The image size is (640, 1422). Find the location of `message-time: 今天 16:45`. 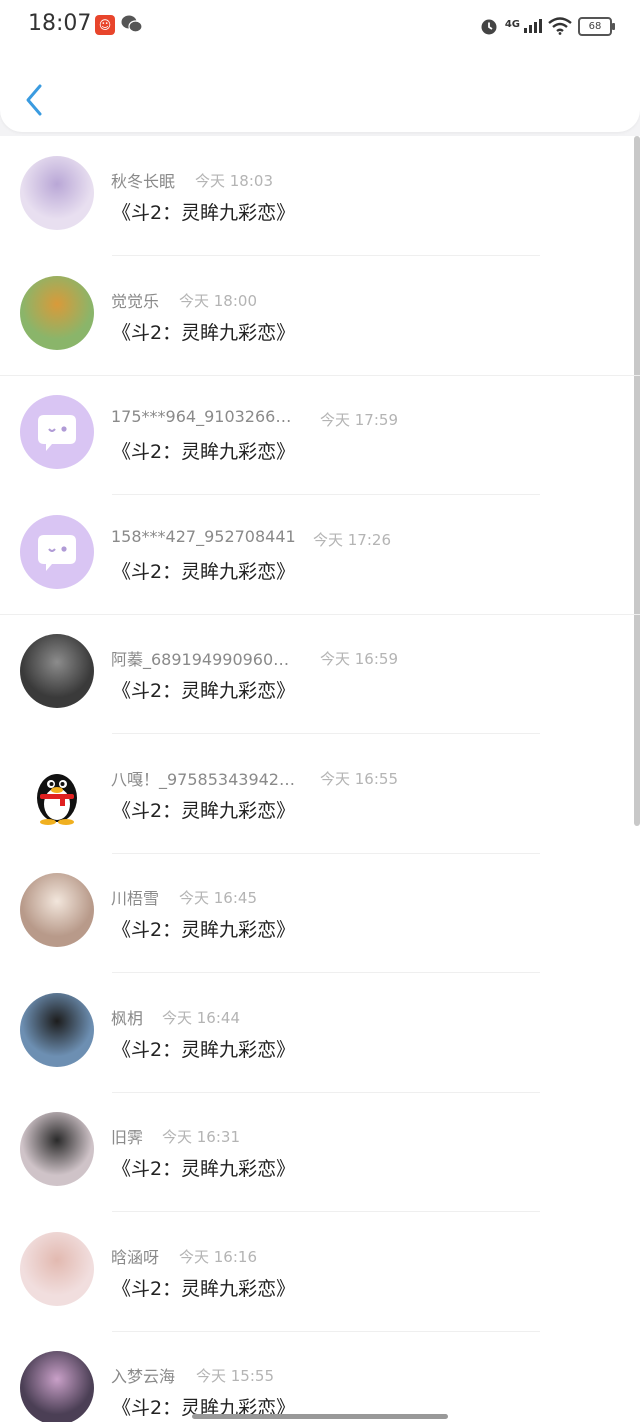

message-time: 今天 16:45 is located at coordinates (218, 898).